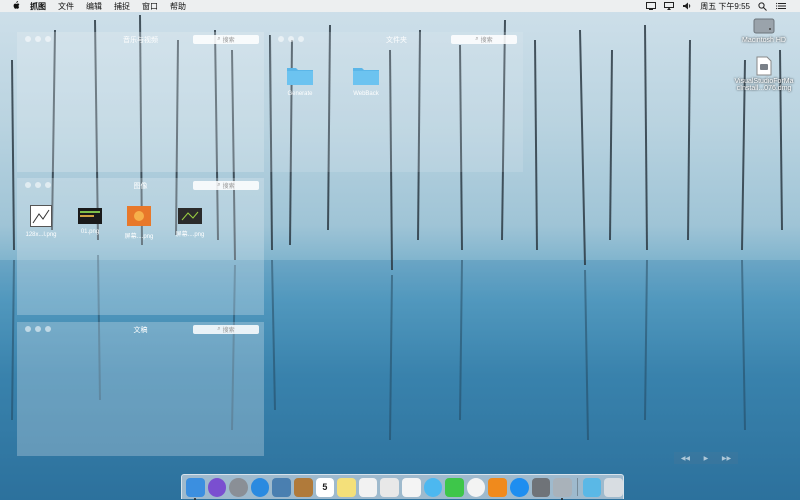 The width and height of the screenshot is (800, 500). Describe the element at coordinates (217, 487) in the screenshot. I see `siri-icon` at that location.